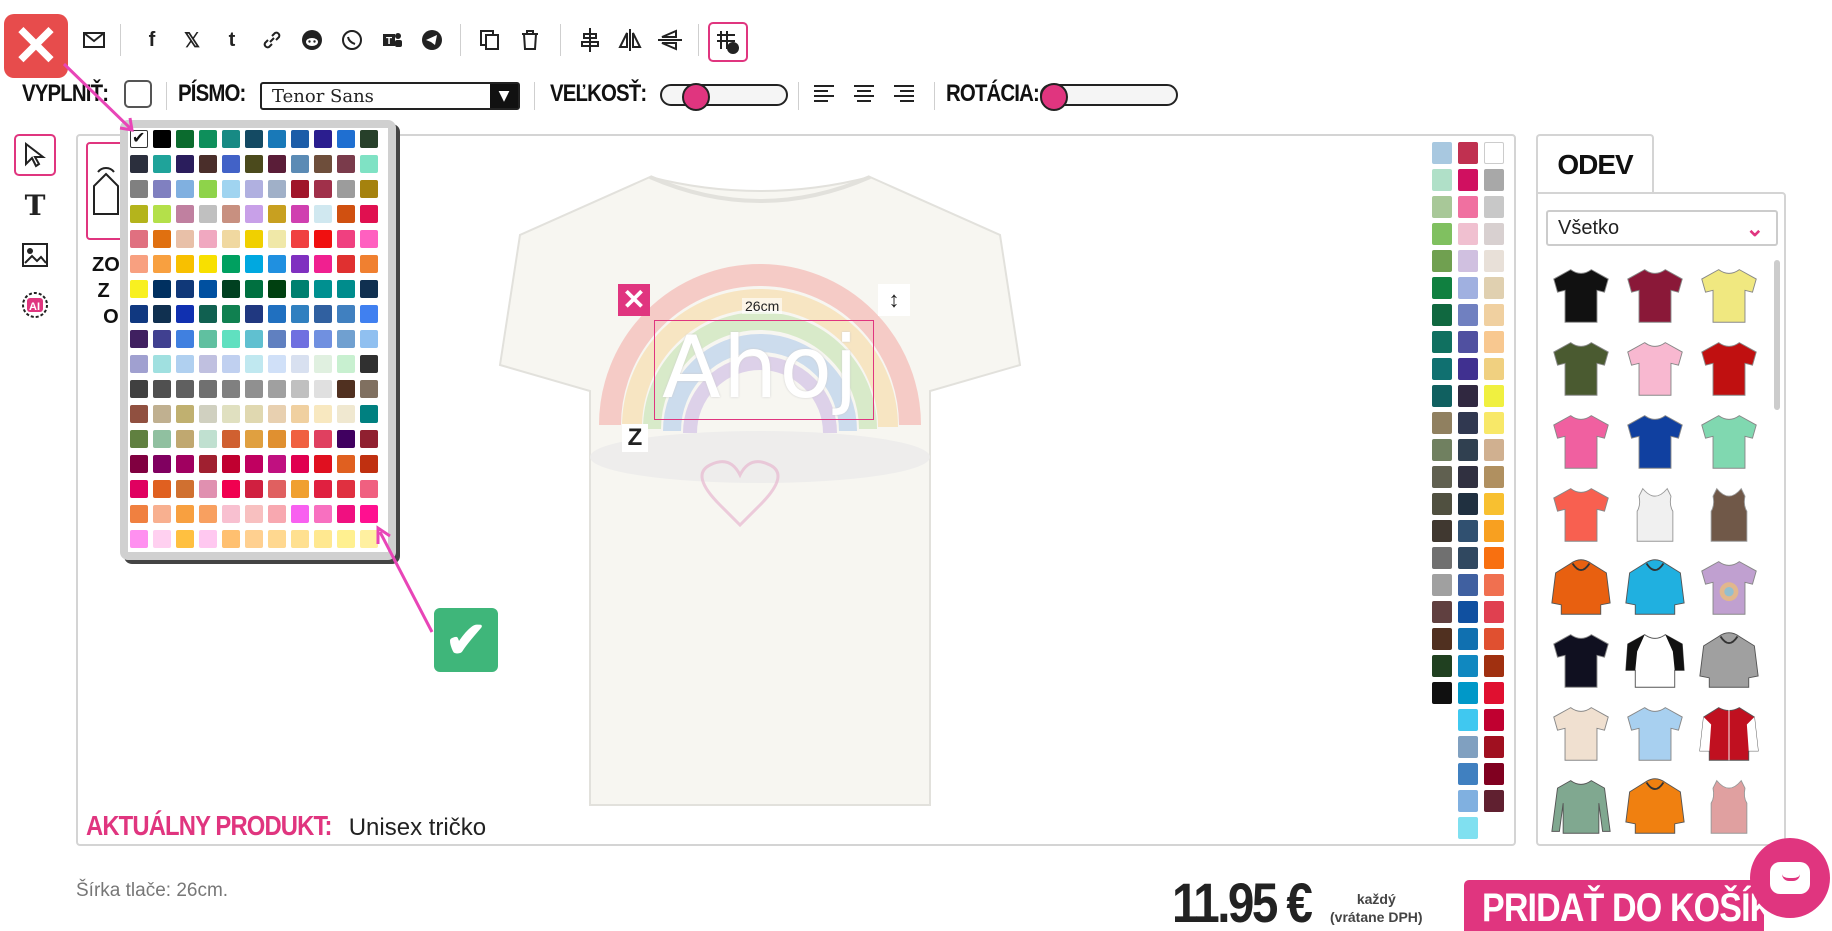 Image resolution: width=1832 pixels, height=931 pixels. I want to click on facebook-icon: f, so click(152, 40).